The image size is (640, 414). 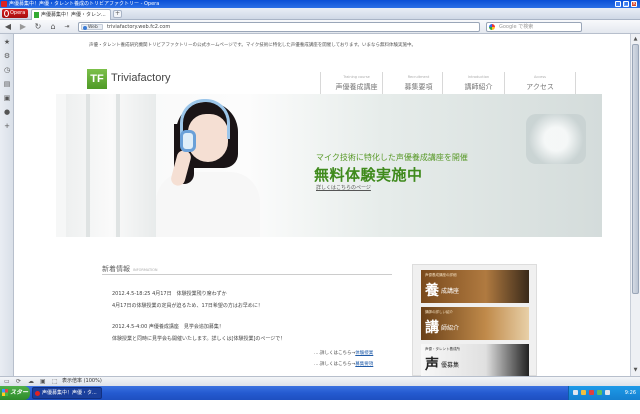 What do you see at coordinates (247, 274) in the screenshot?
I see `news-divider` at bounding box center [247, 274].